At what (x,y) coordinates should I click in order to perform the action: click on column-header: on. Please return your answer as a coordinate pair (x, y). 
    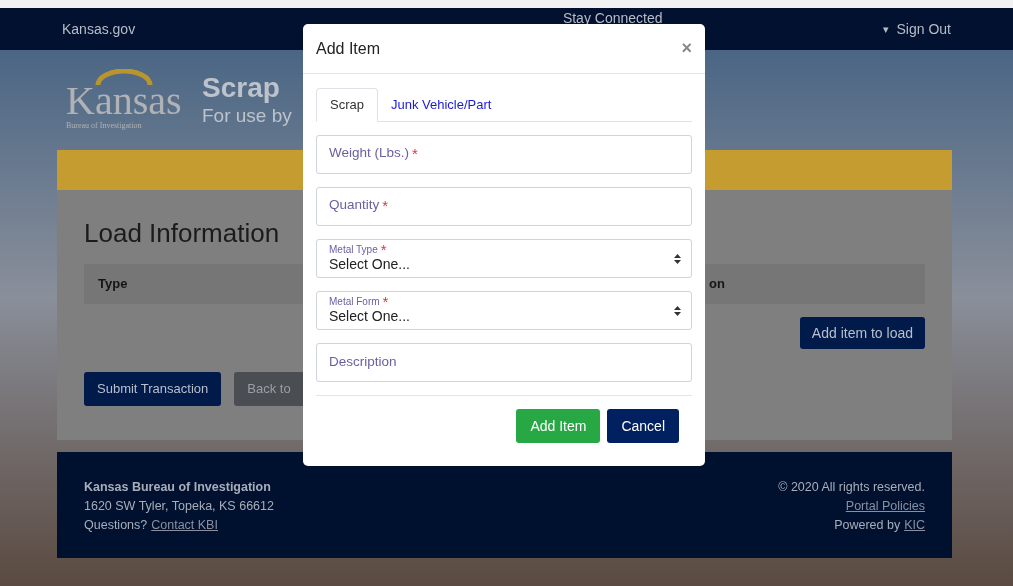
    Looking at the image, I should click on (717, 284).